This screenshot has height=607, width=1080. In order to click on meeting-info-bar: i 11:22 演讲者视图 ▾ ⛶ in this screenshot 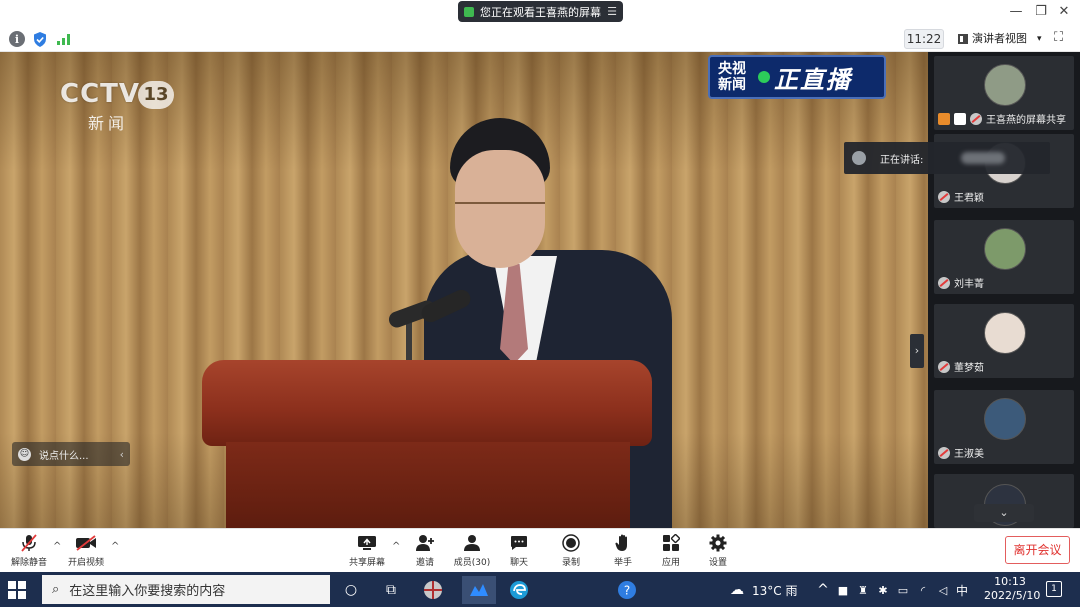, I will do `click(540, 39)`.